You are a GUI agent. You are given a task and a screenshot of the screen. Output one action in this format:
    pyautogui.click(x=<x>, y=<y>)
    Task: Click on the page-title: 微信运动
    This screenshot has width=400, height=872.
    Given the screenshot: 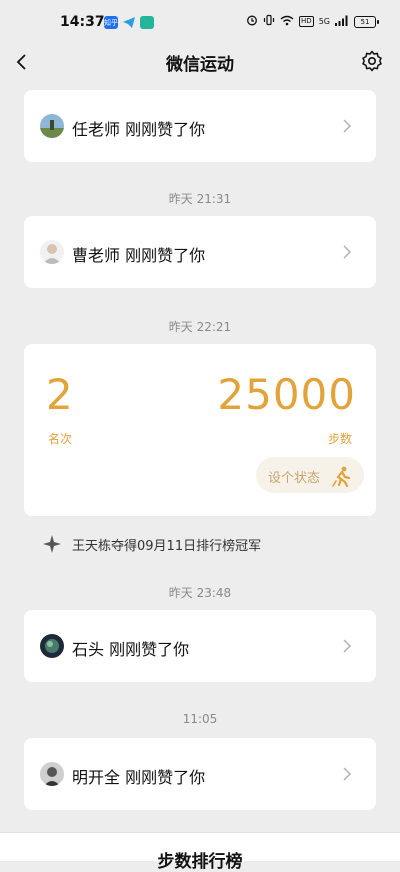 What is the action you would take?
    pyautogui.click(x=200, y=65)
    